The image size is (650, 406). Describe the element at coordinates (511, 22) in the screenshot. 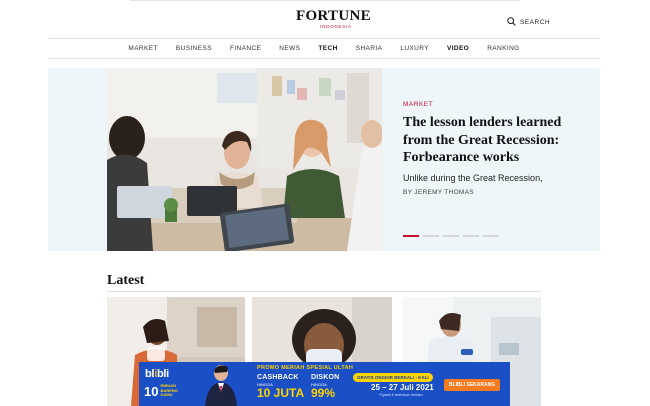

I see `search-icon` at that location.